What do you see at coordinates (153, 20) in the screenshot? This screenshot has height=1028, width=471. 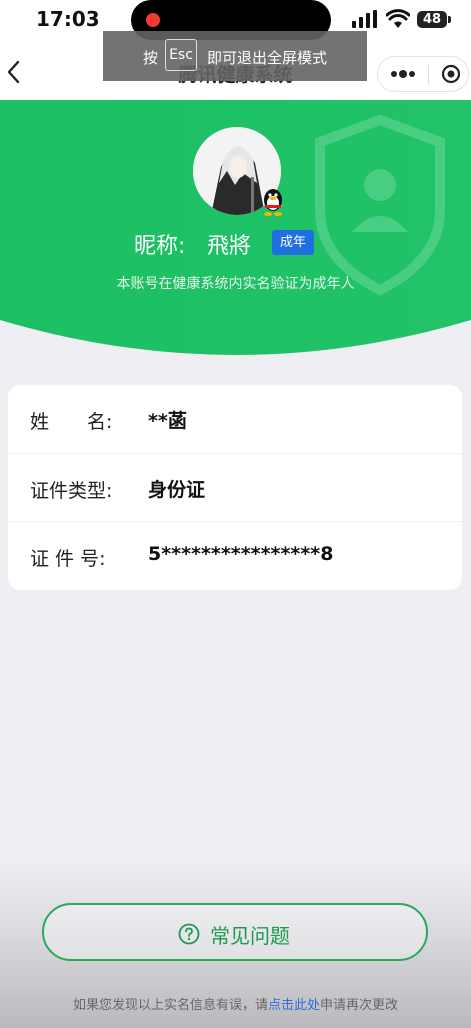 I see `recording-indicator-icon` at bounding box center [153, 20].